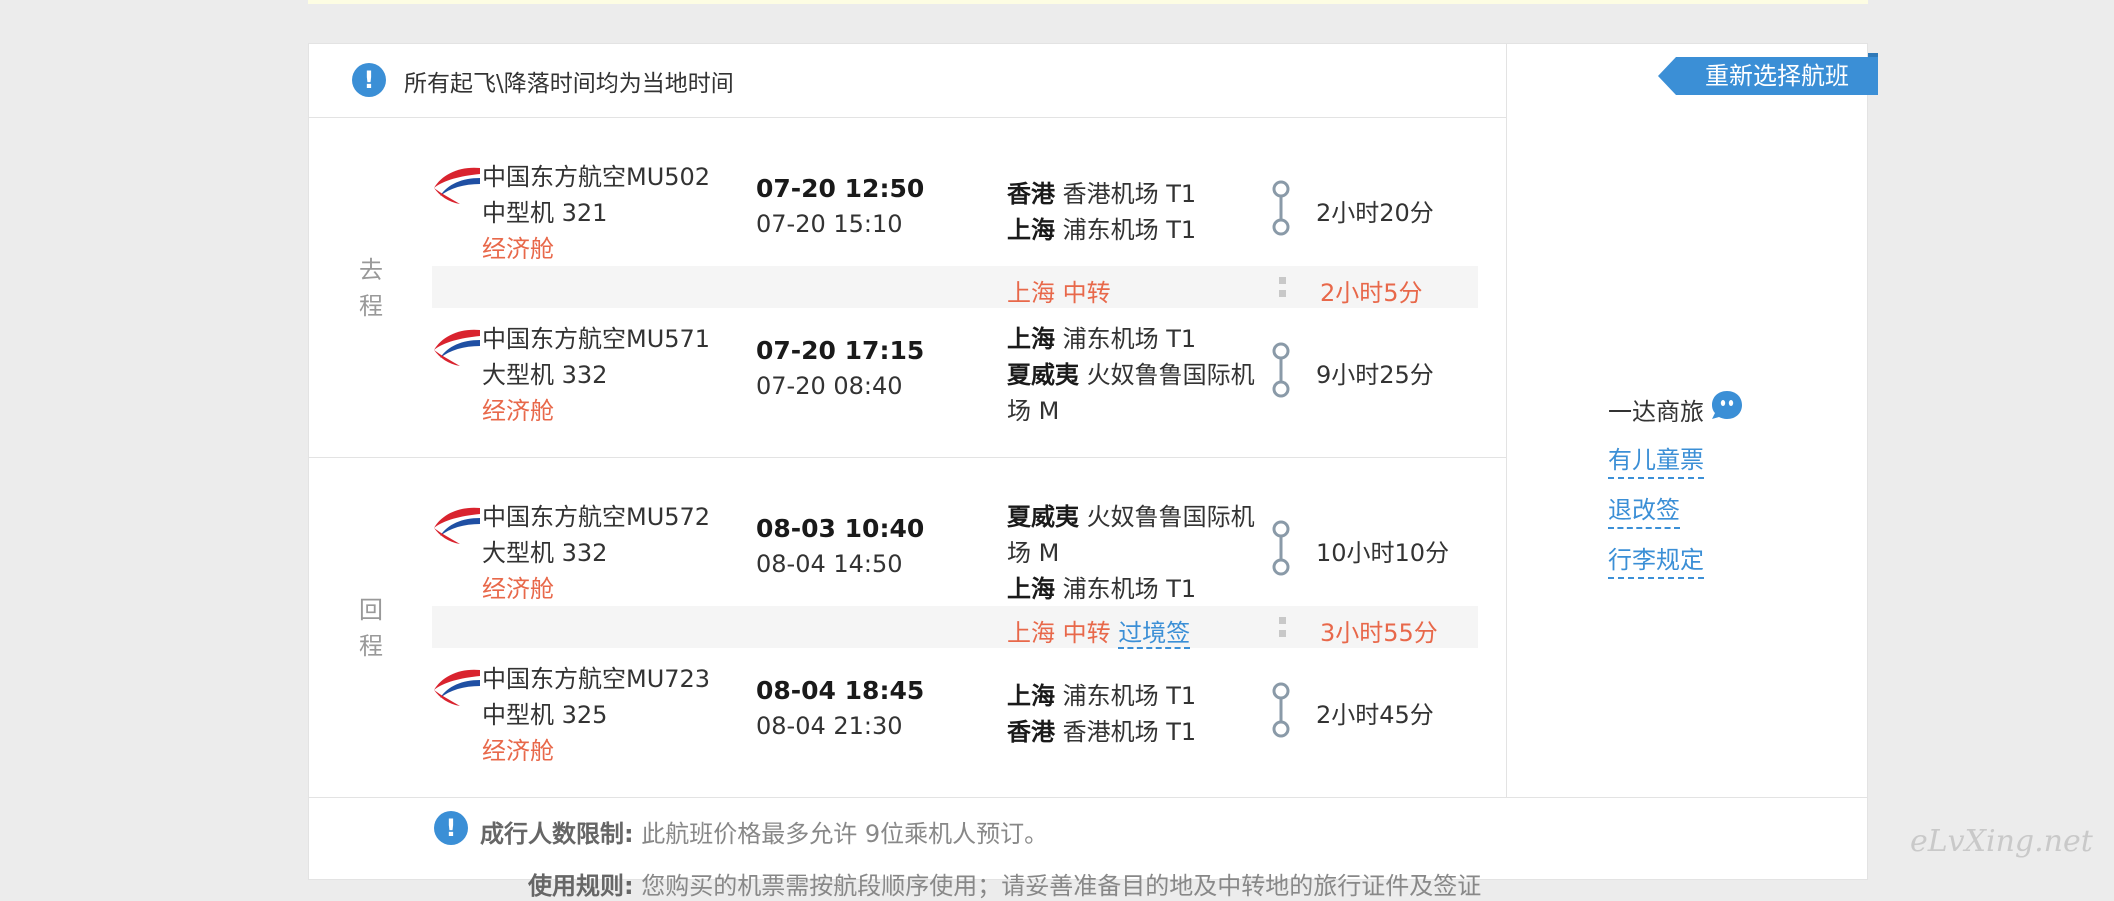 The image size is (2114, 901). I want to click on from-airport: 香港 香港机场 T1, so click(1101, 191).